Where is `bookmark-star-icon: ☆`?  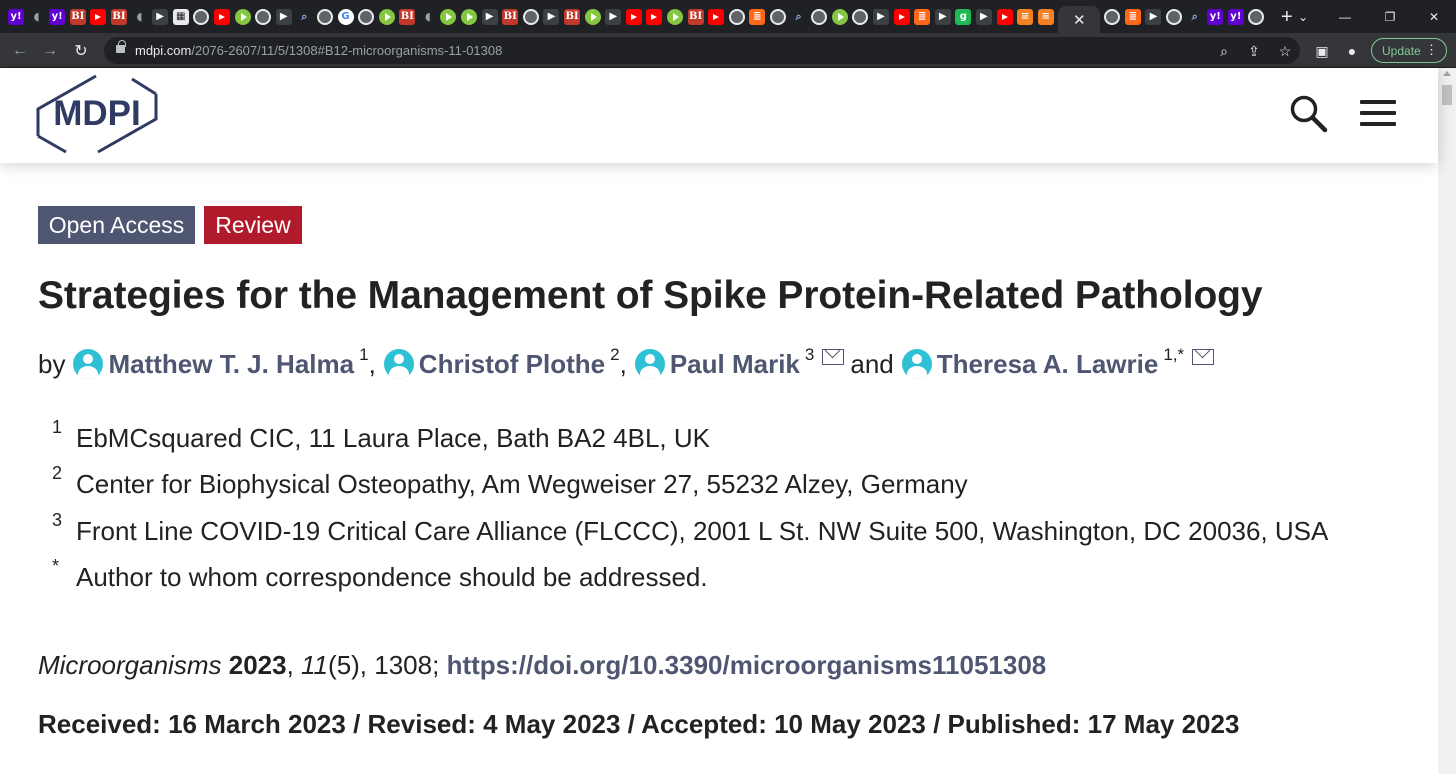
bookmark-star-icon: ☆ is located at coordinates (1285, 51).